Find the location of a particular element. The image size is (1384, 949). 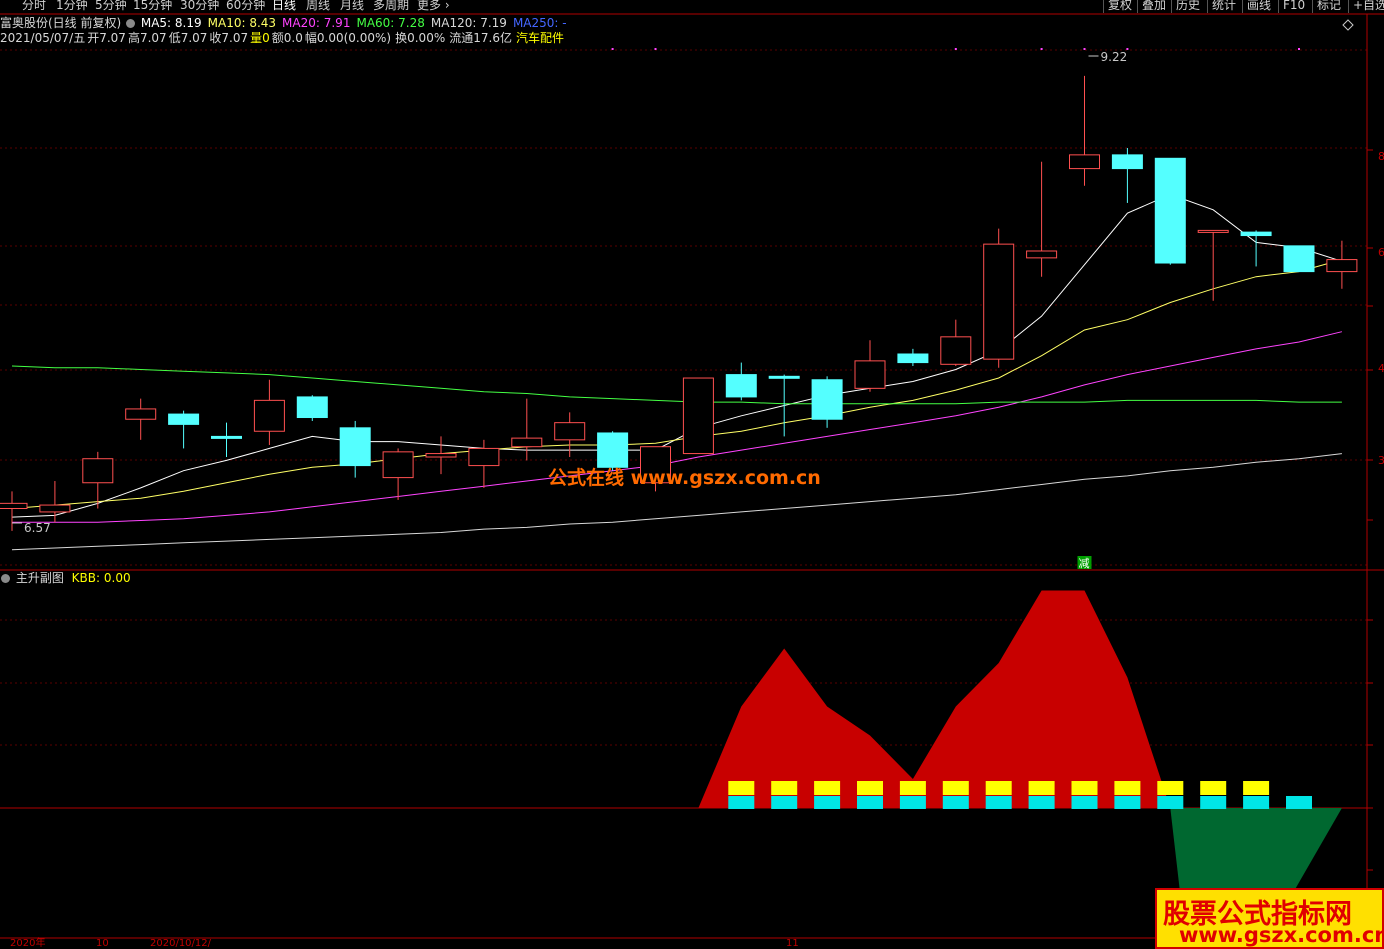

ma-legend-item: MA20: 7.91 is located at coordinates (316, 23).